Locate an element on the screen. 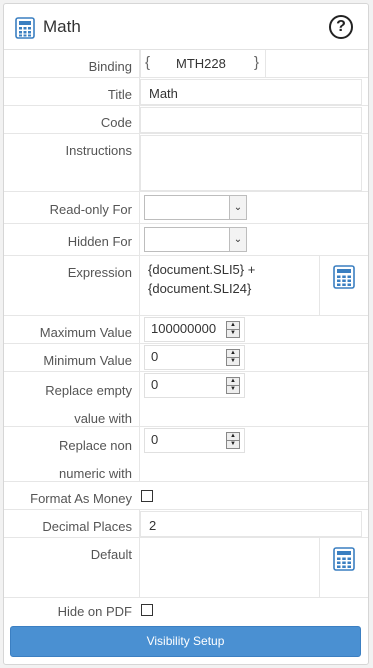  hidden-for-row: Hidden For ⌄ is located at coordinates (186, 240).